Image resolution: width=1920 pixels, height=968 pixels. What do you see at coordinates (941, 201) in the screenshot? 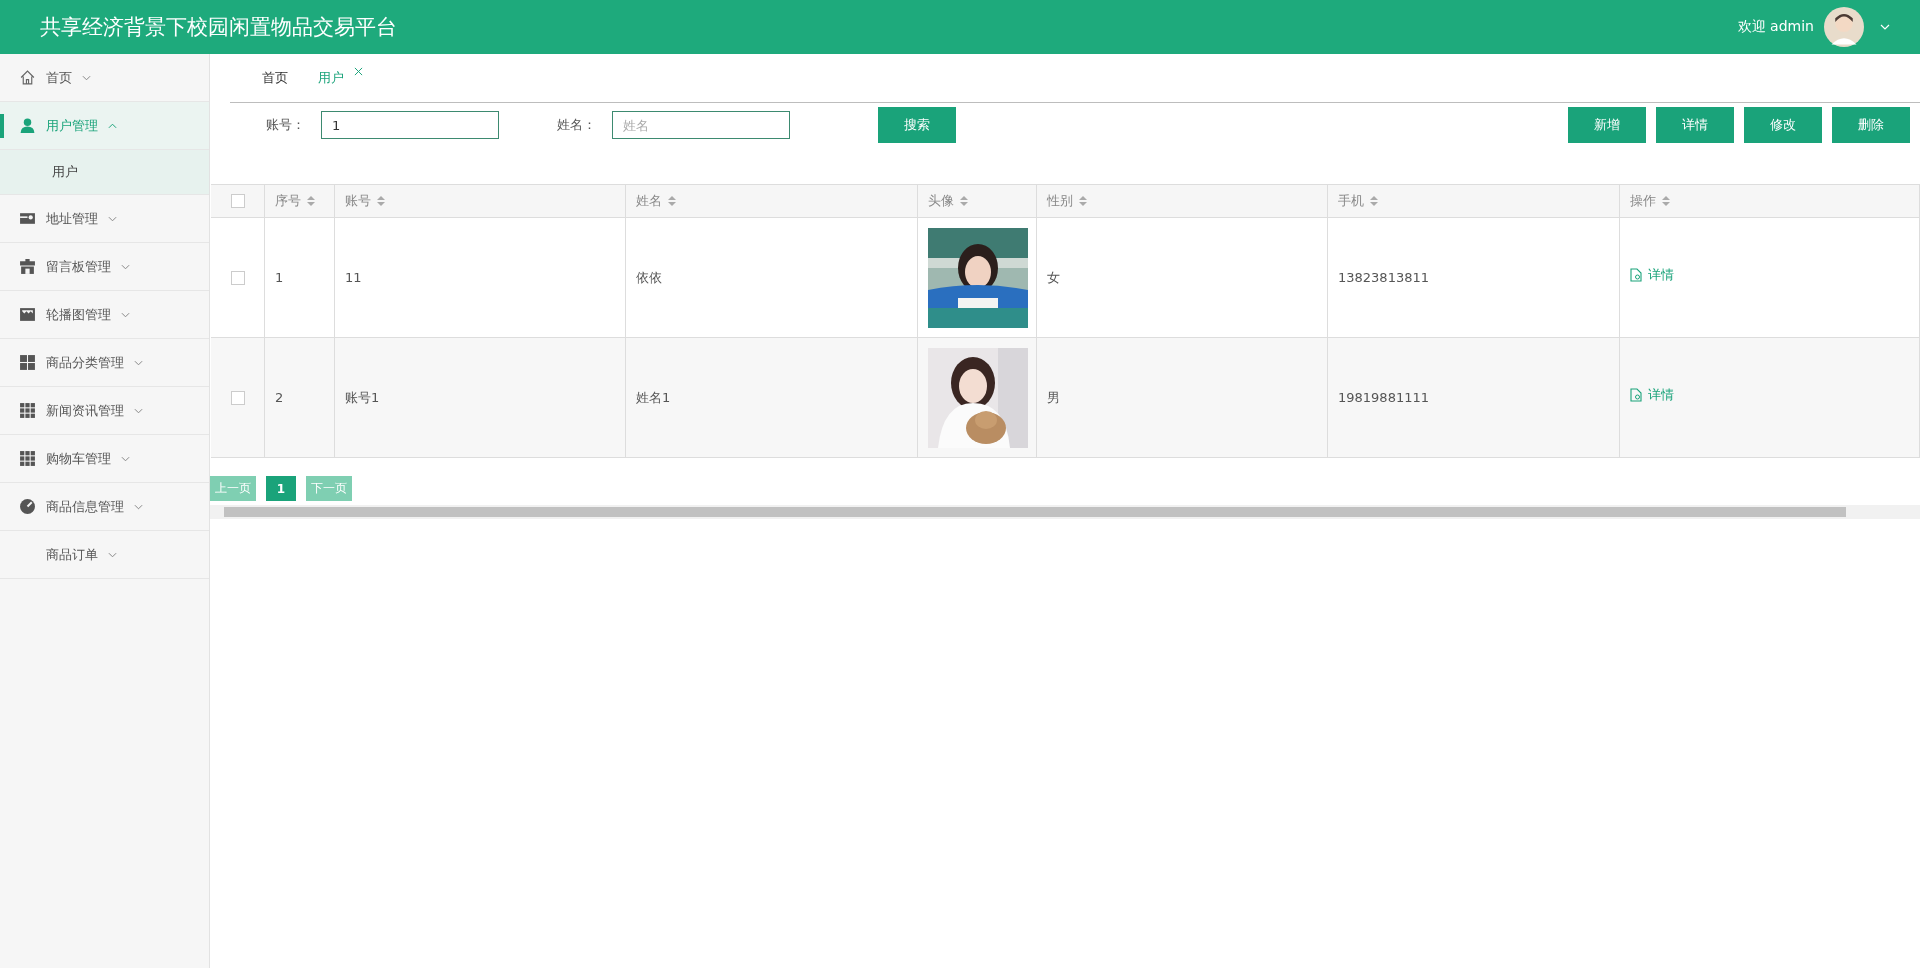
I see `column-header: 头像` at bounding box center [941, 201].